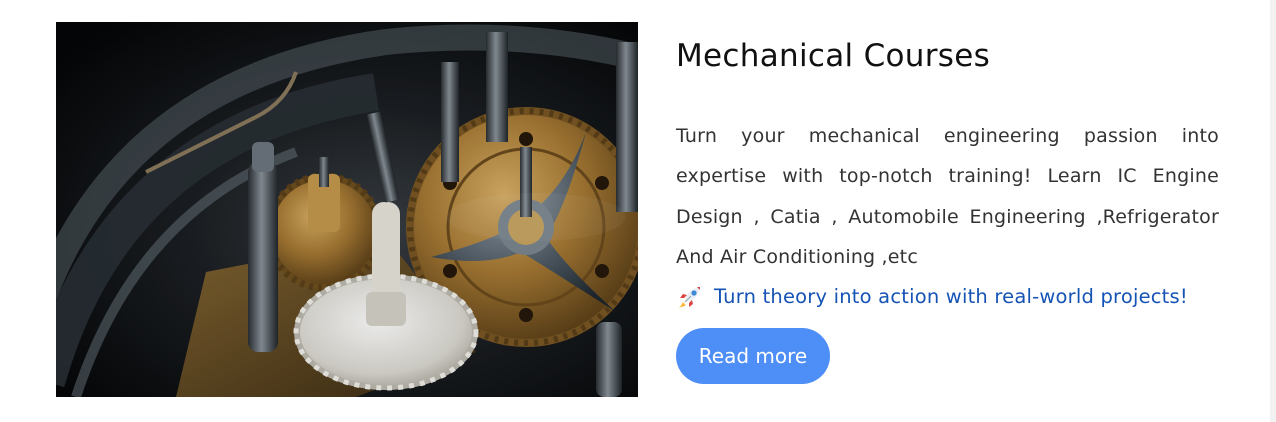 The image size is (1276, 422). Describe the element at coordinates (753, 355) in the screenshot. I see `read-more-button: Read more` at that location.